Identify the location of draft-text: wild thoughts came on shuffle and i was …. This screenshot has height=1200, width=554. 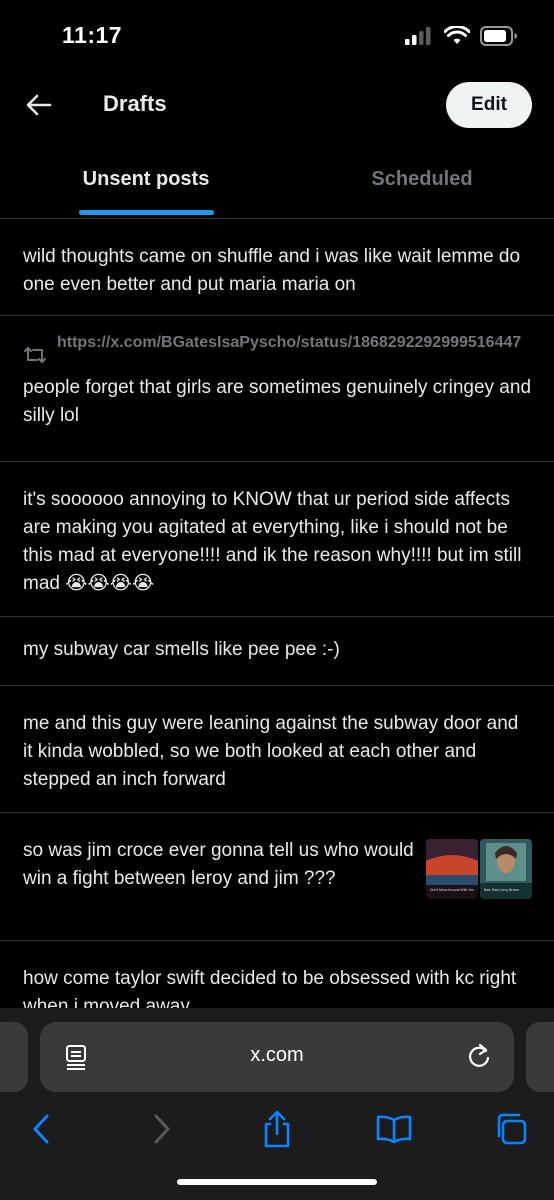
(272, 270).